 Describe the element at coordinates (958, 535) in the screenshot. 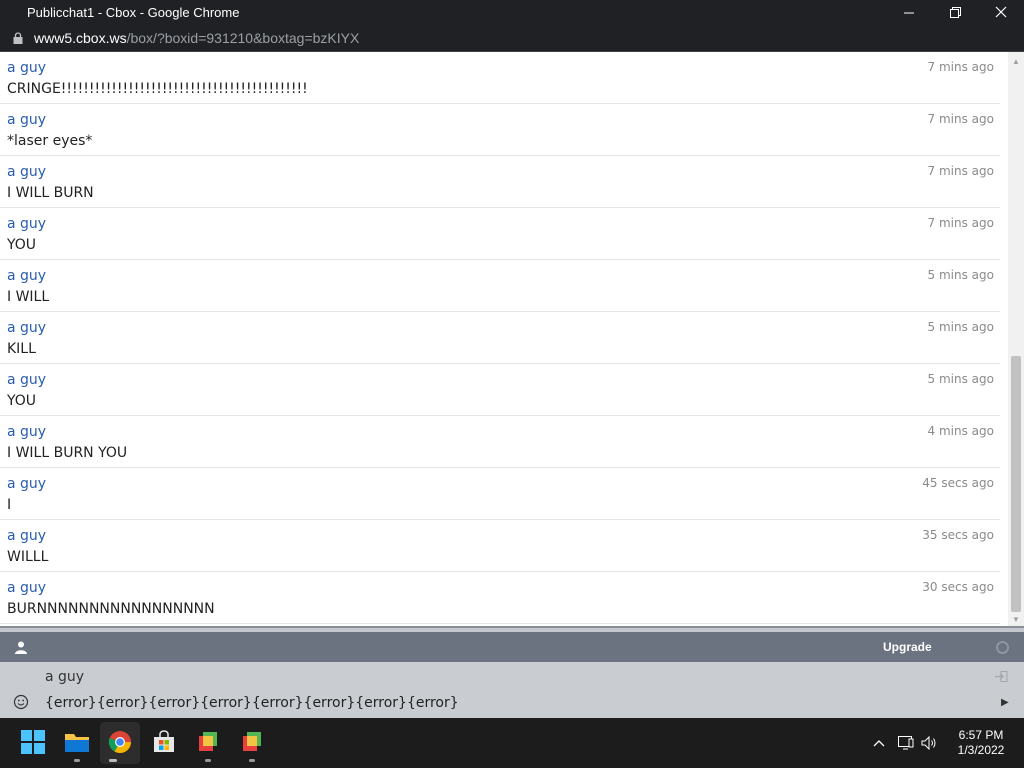

I see `message-timestamp: 35 secs ago` at that location.